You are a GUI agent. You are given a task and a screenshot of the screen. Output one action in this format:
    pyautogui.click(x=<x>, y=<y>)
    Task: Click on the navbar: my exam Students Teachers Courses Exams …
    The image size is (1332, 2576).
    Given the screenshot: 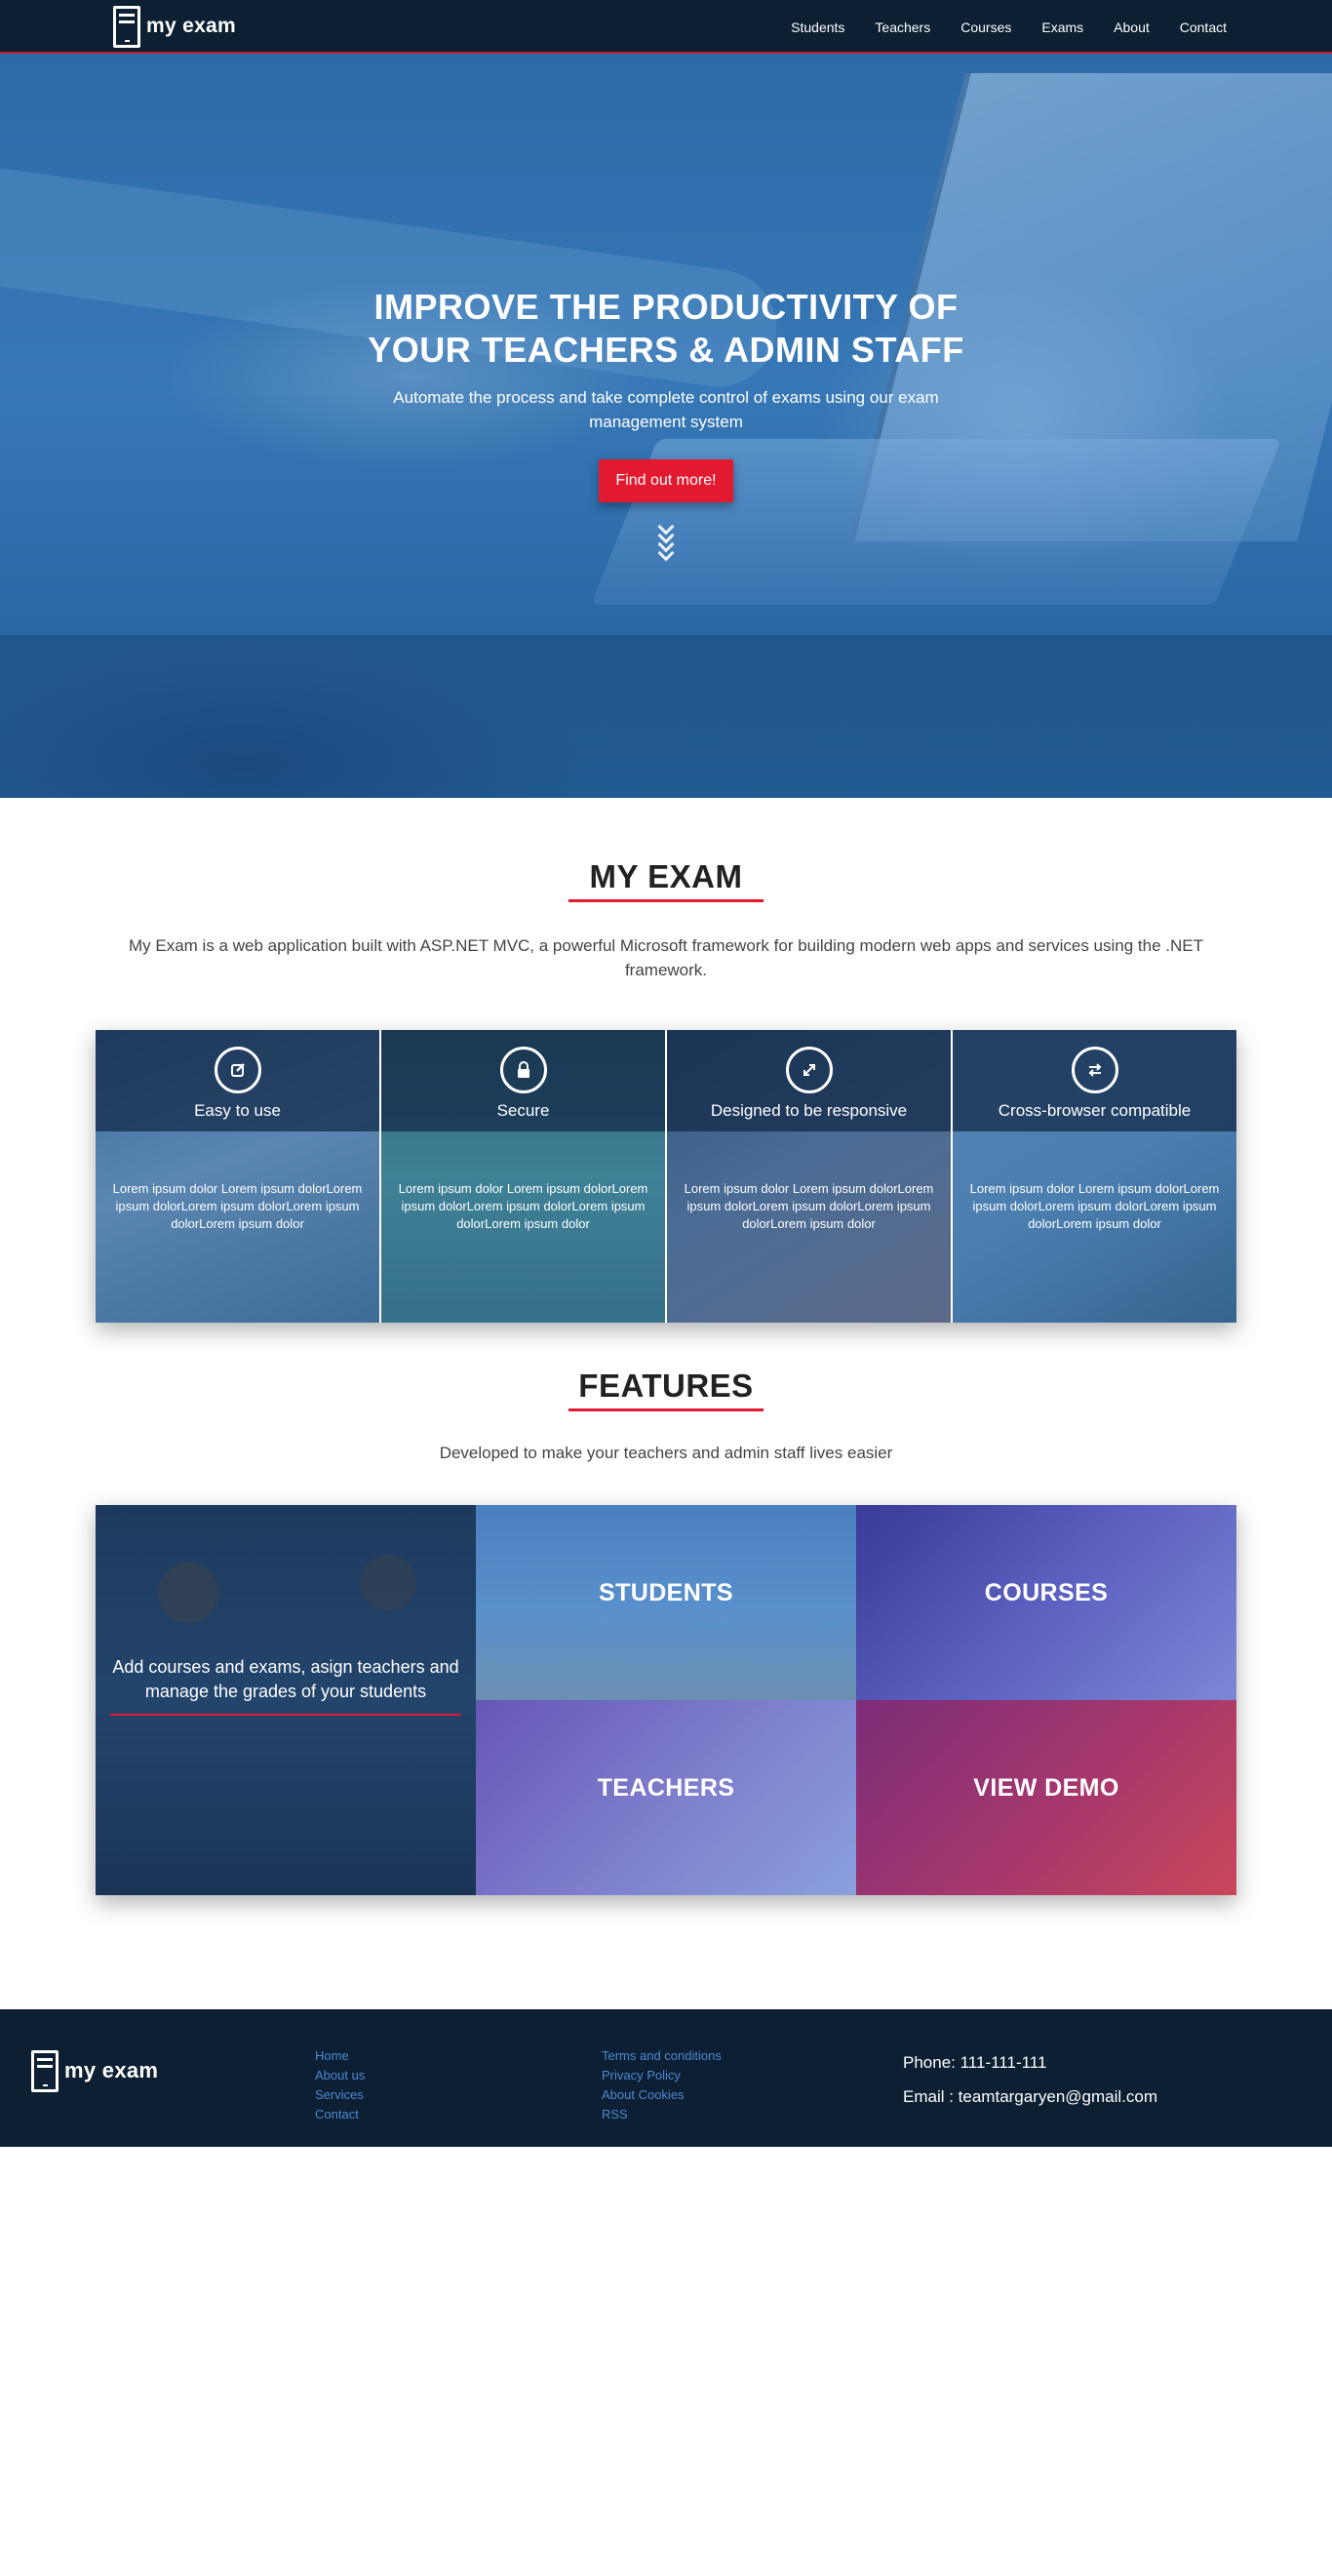 What is the action you would take?
    pyautogui.click(x=666, y=27)
    